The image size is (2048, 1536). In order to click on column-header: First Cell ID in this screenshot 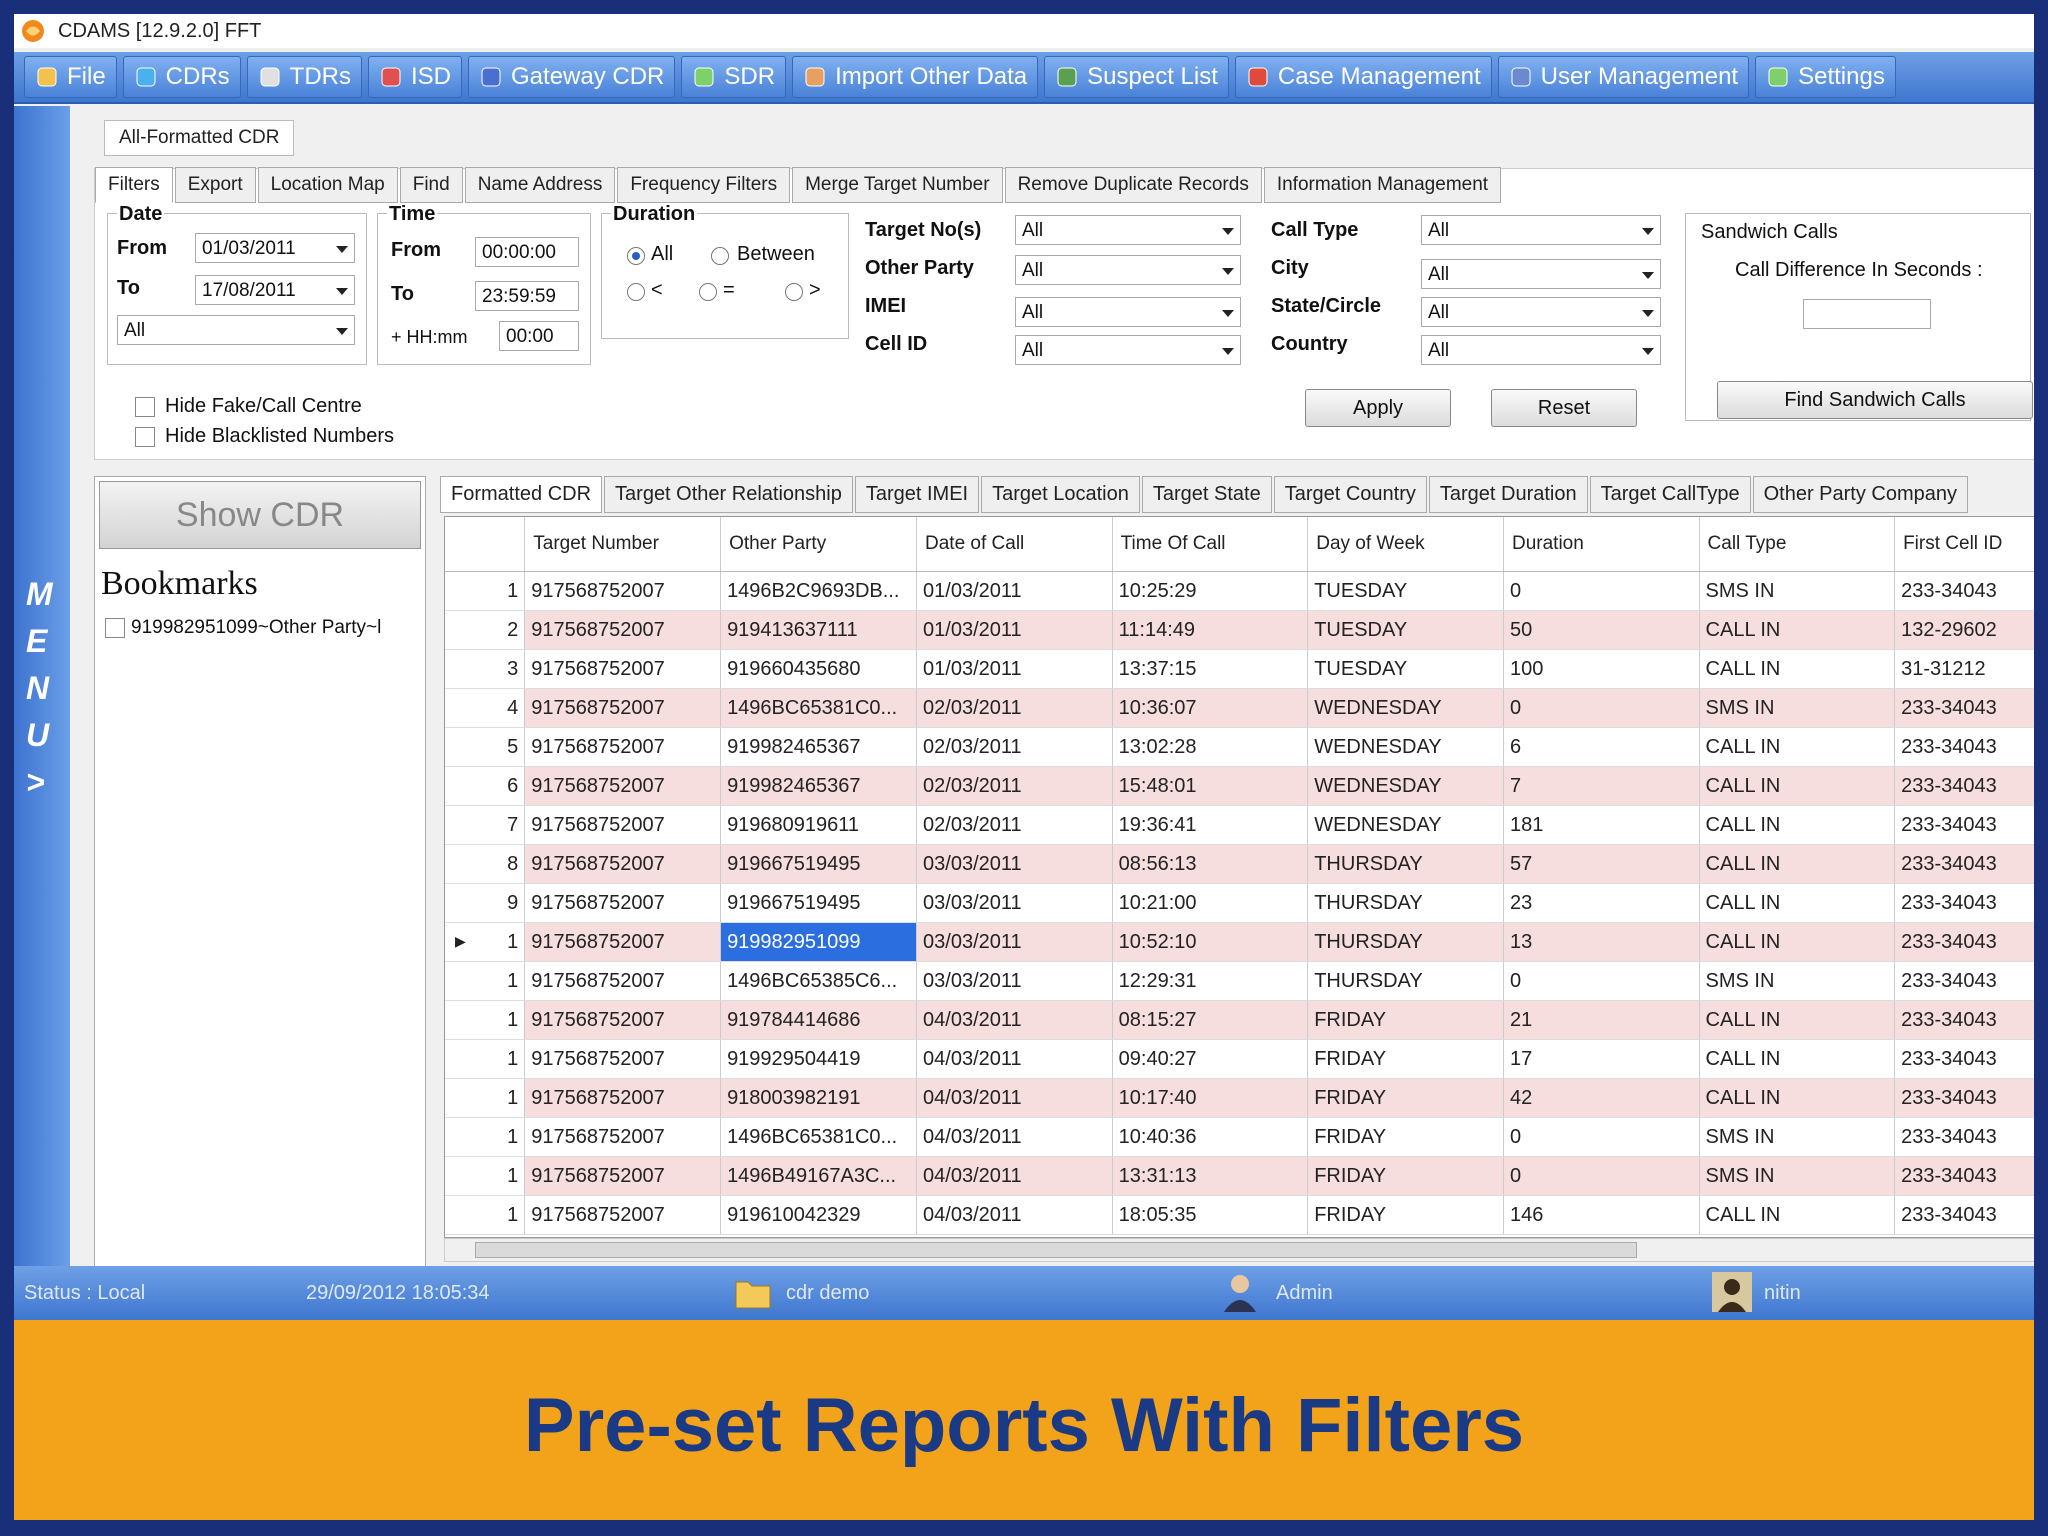, I will do `click(1964, 544)`.